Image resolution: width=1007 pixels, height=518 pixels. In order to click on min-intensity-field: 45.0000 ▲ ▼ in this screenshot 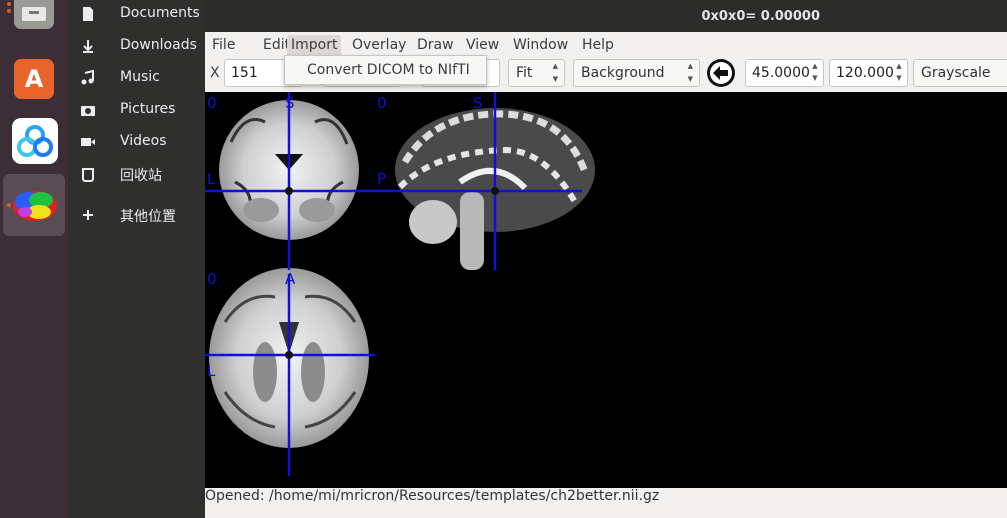, I will do `click(784, 73)`.